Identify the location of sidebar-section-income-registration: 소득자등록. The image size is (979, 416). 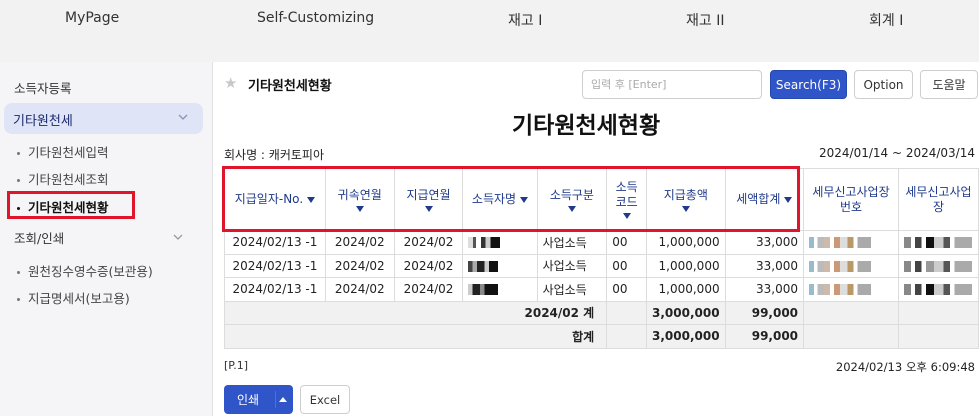
(43, 87).